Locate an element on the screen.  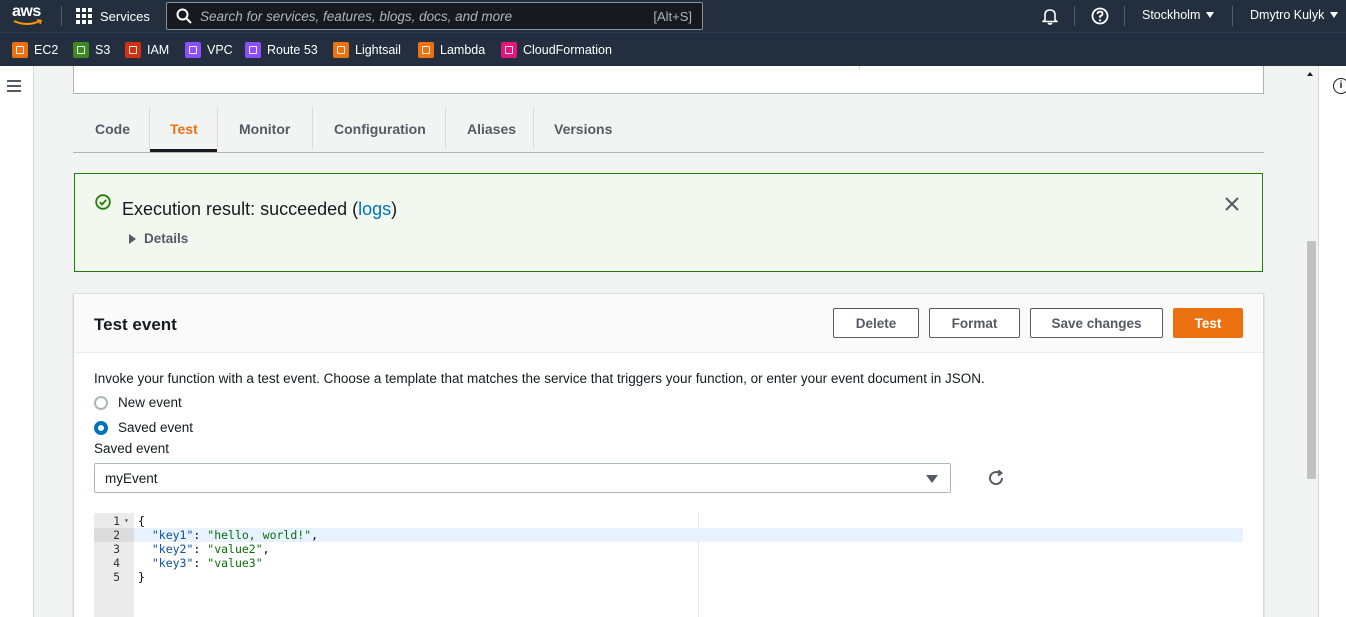
favorite-lambda: Lambda is located at coordinates (451, 50).